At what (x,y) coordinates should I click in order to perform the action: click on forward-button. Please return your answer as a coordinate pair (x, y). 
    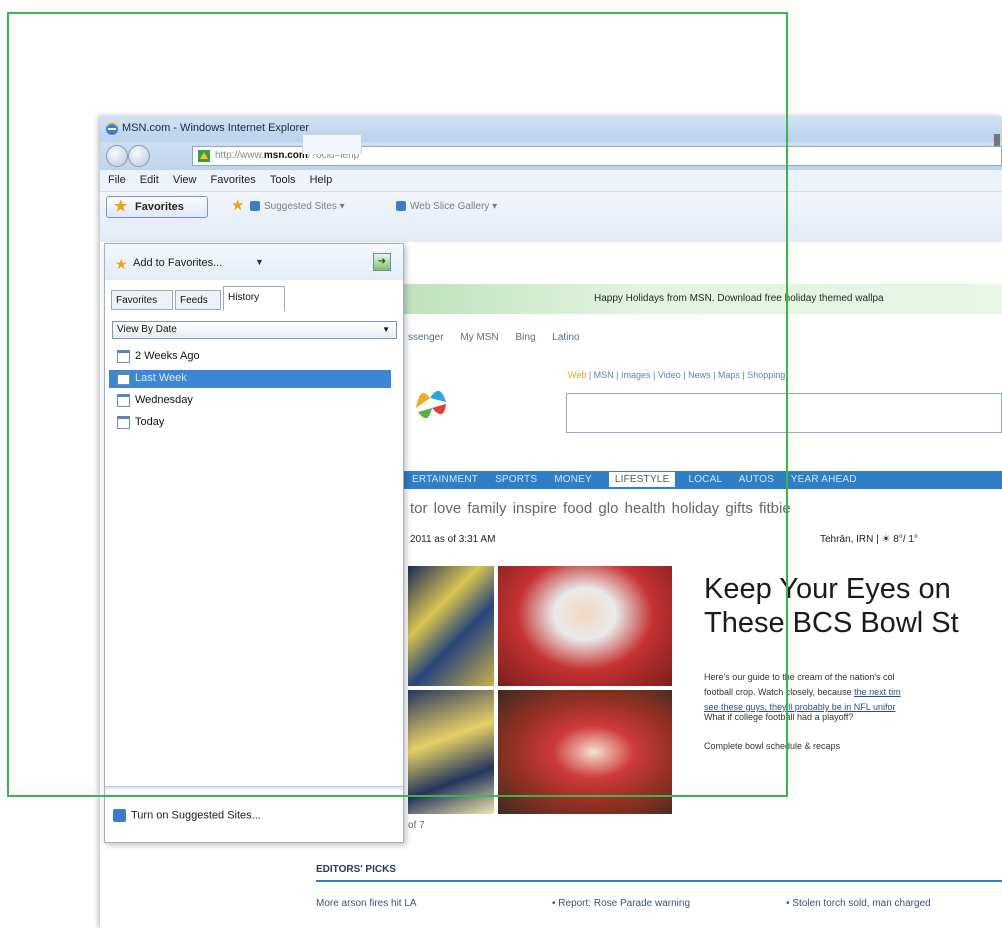
    Looking at the image, I should click on (139, 156).